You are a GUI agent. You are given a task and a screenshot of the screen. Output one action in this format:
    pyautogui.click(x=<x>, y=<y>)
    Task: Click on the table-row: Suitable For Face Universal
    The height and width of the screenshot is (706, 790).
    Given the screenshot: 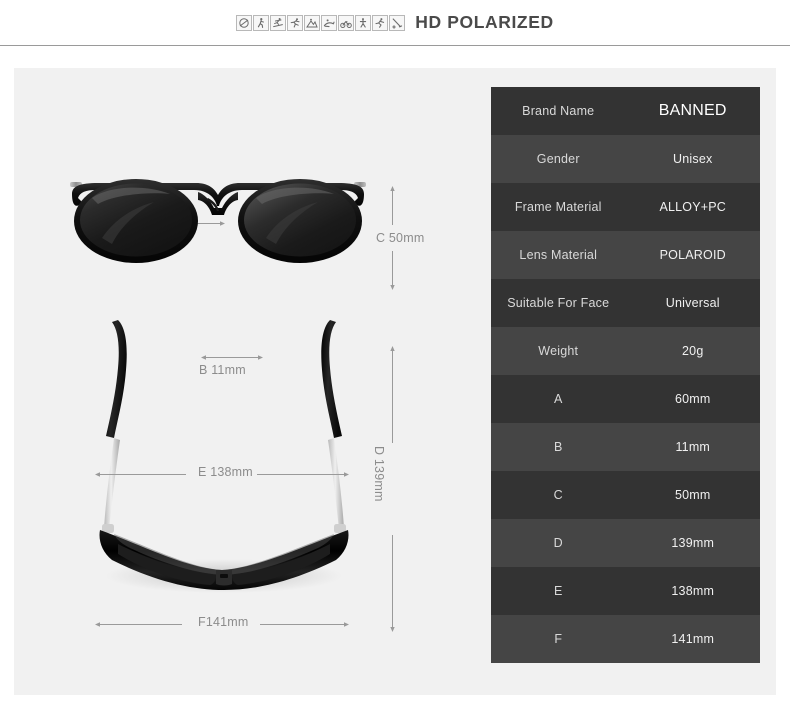 What is the action you would take?
    pyautogui.click(x=625, y=303)
    